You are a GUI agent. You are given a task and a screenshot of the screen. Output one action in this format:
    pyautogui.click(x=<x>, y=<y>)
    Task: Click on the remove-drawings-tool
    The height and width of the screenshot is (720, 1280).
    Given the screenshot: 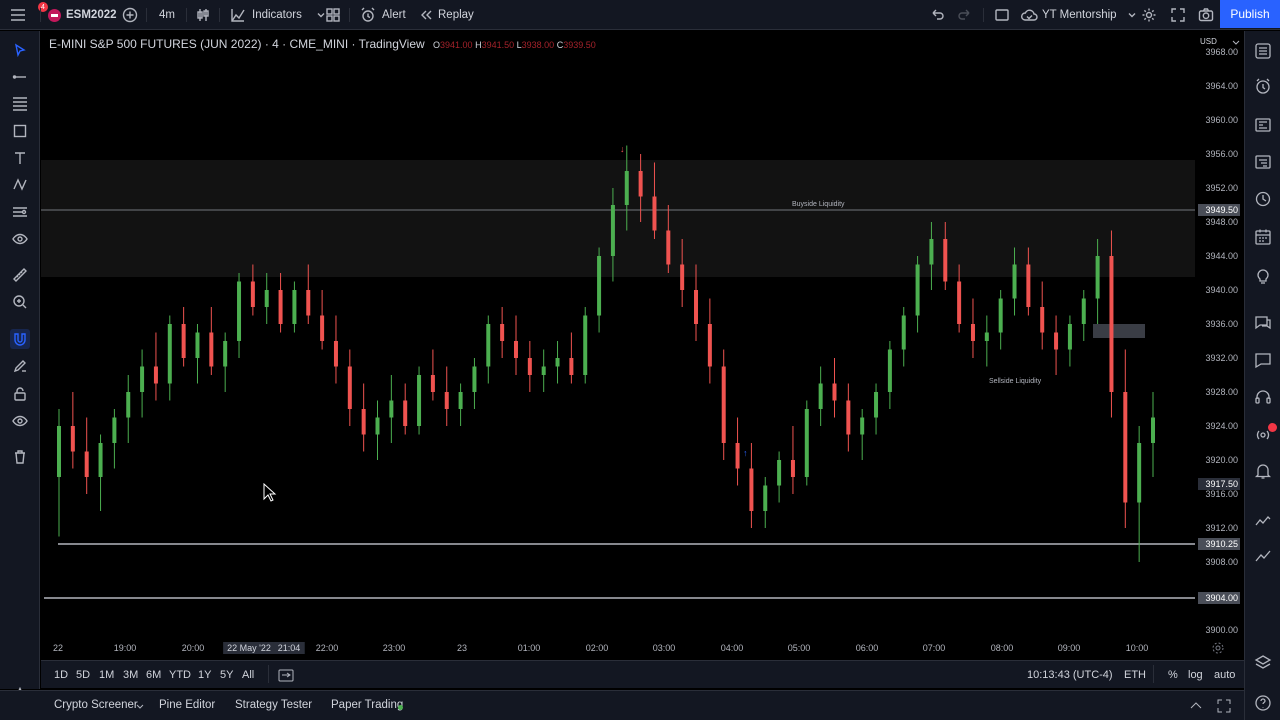 What is the action you would take?
    pyautogui.click(x=20, y=457)
    